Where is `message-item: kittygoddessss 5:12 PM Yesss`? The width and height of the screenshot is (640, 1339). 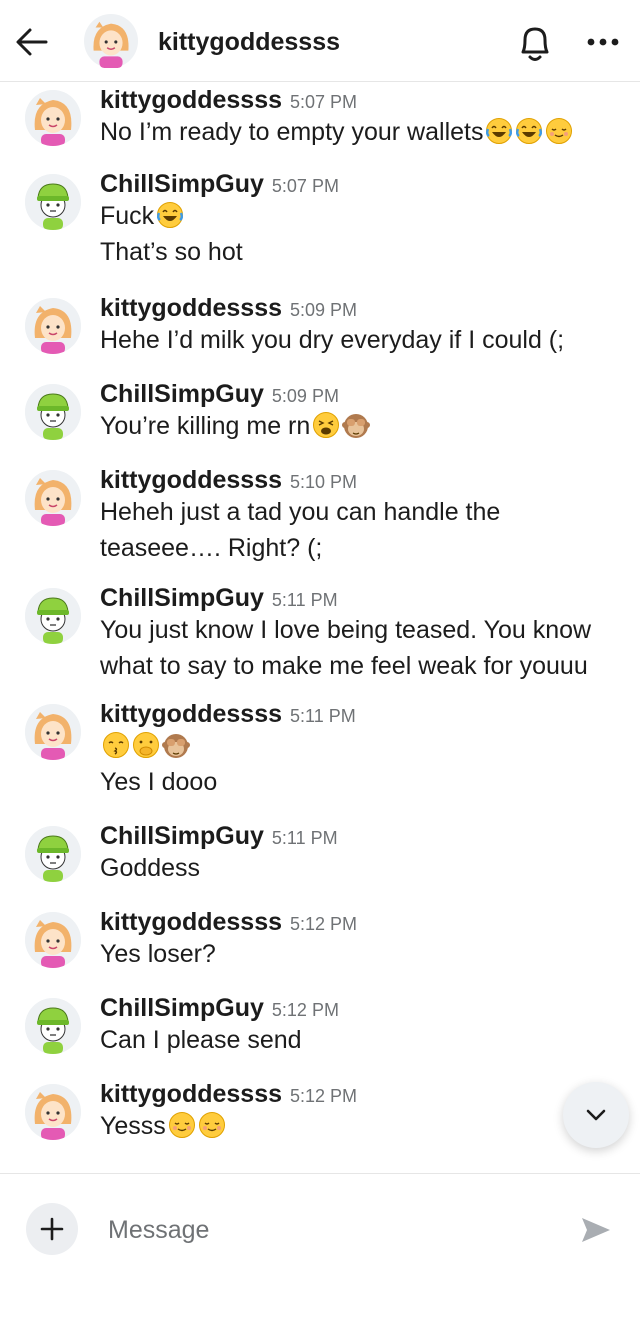
message-item: kittygoddessss 5:12 PM Yesss is located at coordinates (320, 1110).